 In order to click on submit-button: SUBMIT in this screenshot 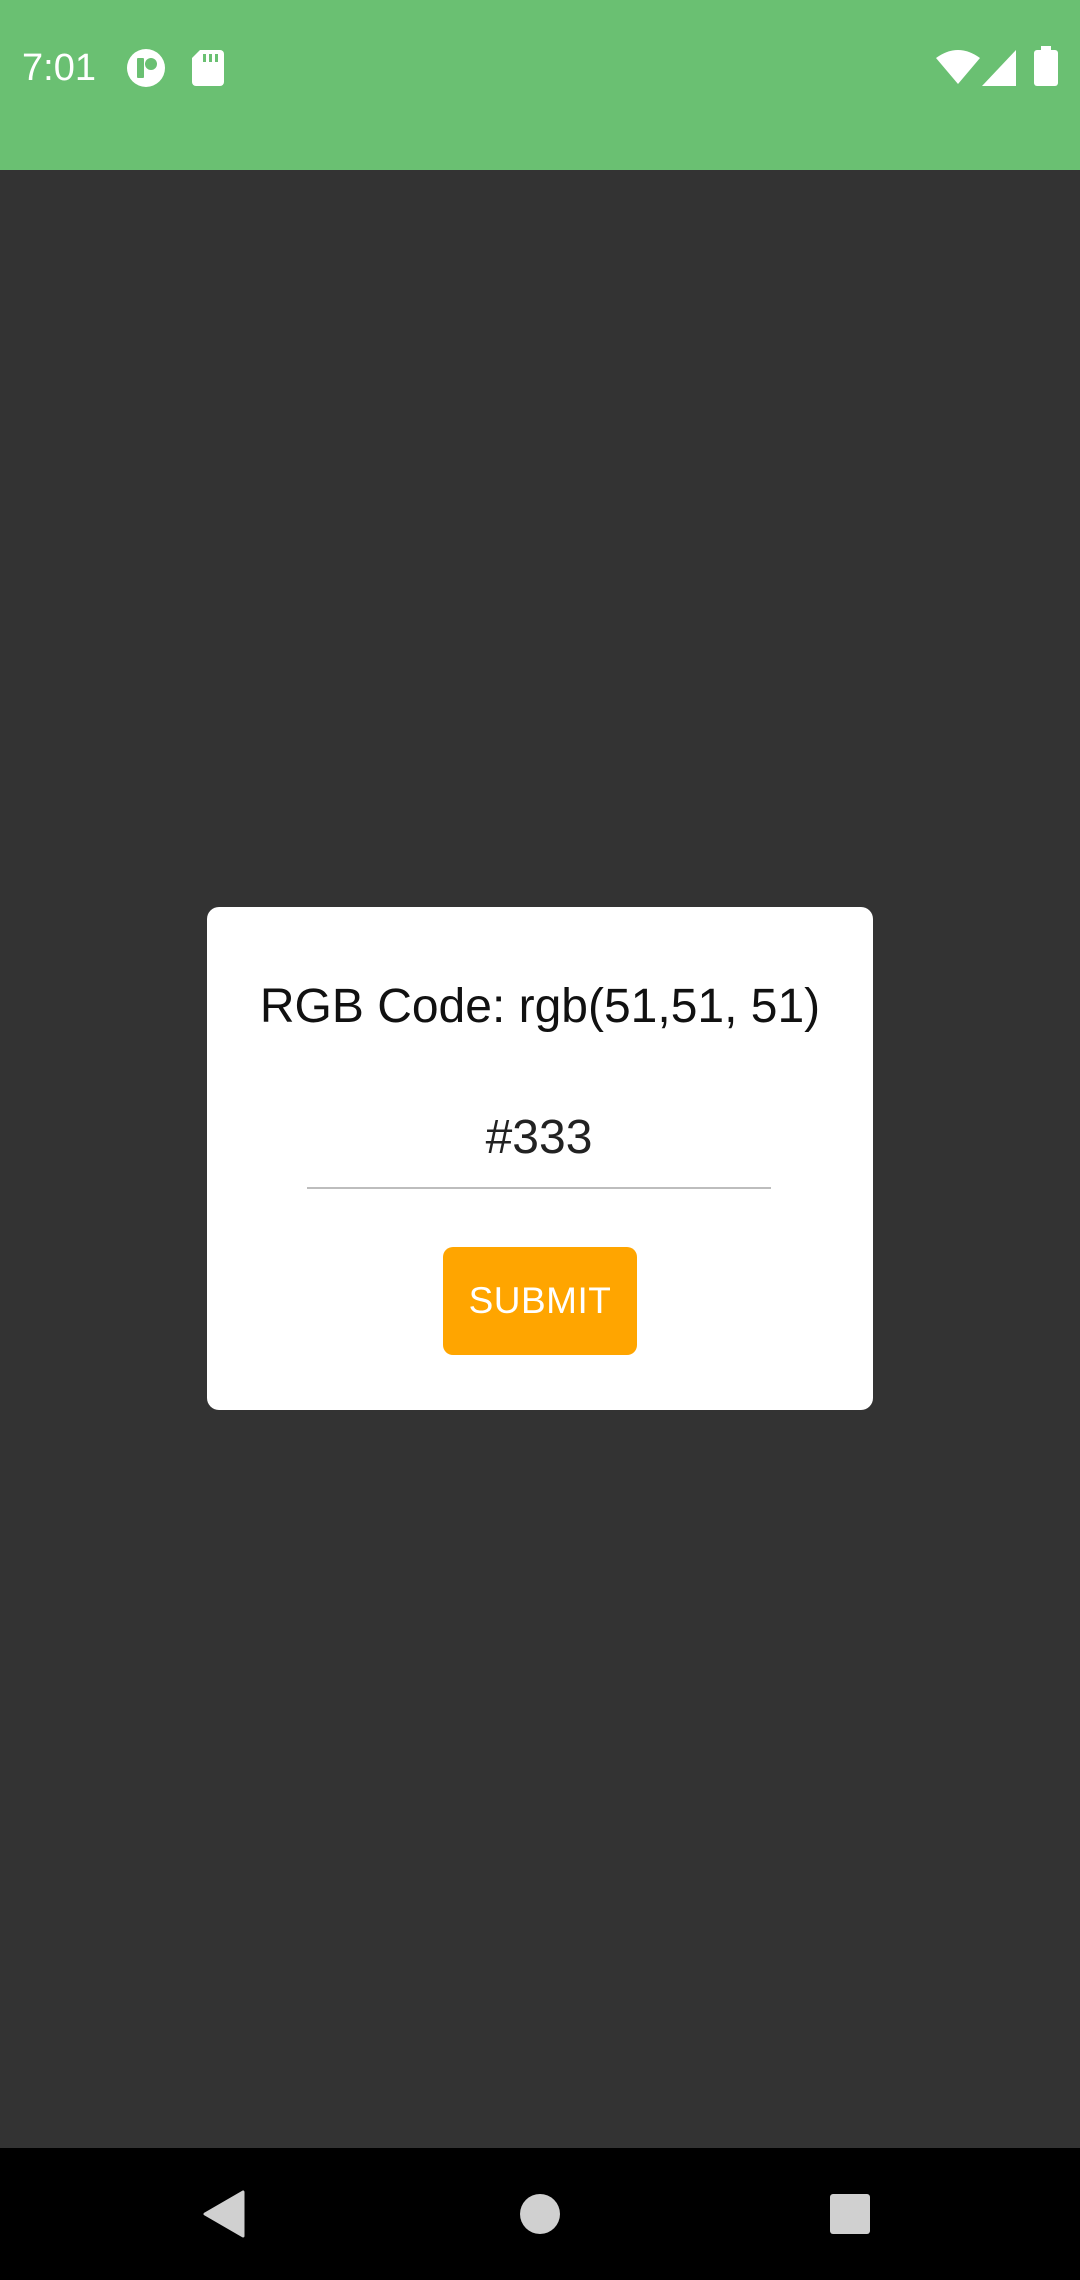, I will do `click(540, 1301)`.